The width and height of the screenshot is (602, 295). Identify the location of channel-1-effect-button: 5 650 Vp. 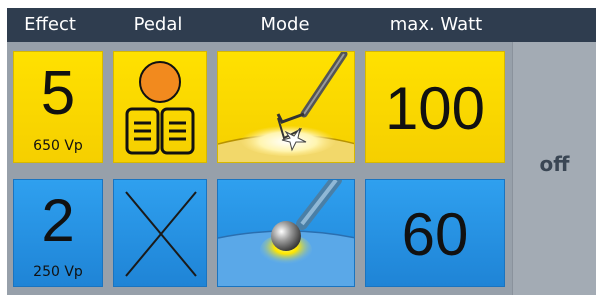
(58, 107).